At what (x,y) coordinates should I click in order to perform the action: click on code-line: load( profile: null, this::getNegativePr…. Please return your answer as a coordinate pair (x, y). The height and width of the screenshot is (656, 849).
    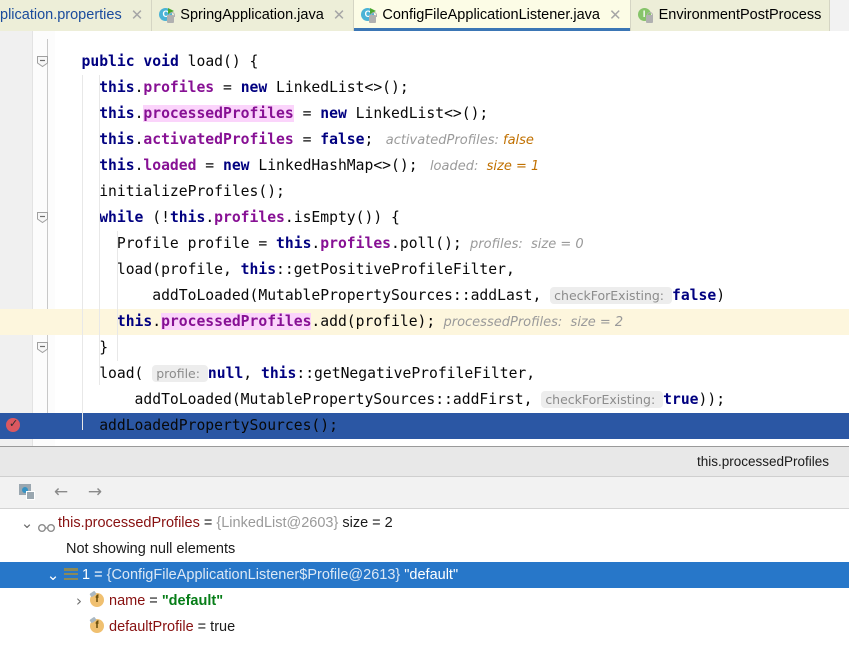
    Looking at the image, I should click on (452, 374).